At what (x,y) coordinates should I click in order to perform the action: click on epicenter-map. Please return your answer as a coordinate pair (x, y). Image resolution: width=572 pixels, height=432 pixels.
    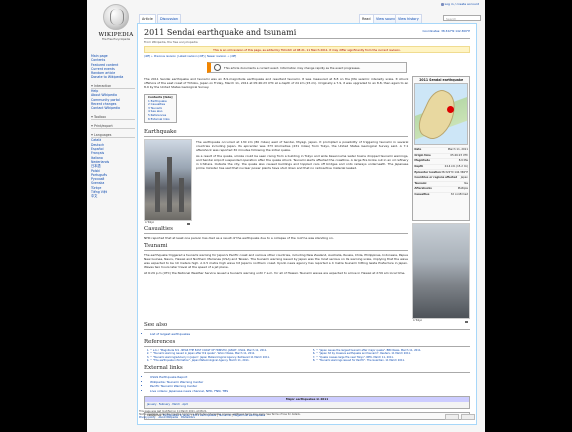
    Looking at the image, I should click on (441, 114).